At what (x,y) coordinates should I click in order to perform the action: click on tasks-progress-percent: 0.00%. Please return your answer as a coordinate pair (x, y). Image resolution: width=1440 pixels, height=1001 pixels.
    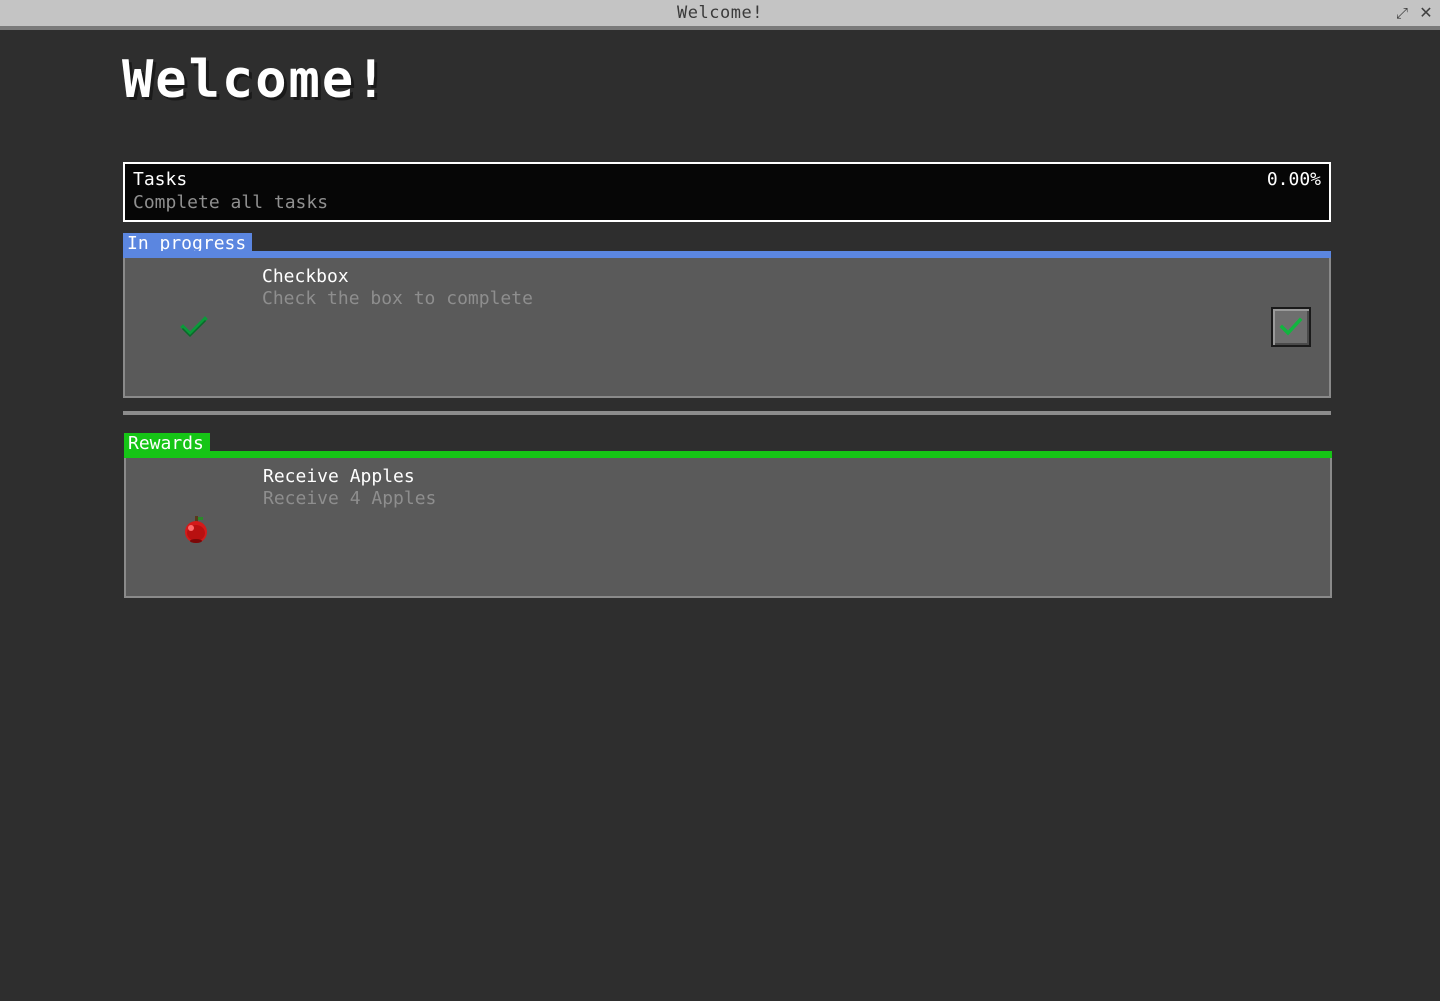
    Looking at the image, I should click on (1293, 179).